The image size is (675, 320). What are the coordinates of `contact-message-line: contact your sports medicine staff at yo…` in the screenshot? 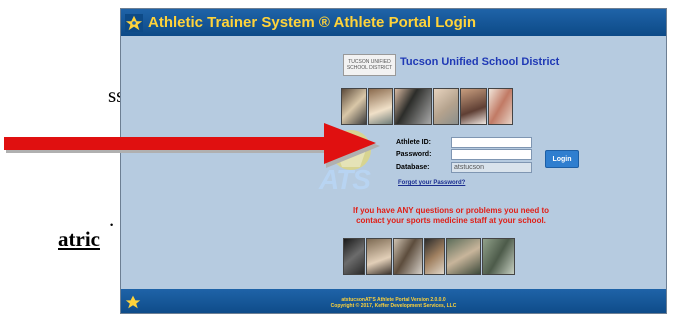 It's located at (451, 220).